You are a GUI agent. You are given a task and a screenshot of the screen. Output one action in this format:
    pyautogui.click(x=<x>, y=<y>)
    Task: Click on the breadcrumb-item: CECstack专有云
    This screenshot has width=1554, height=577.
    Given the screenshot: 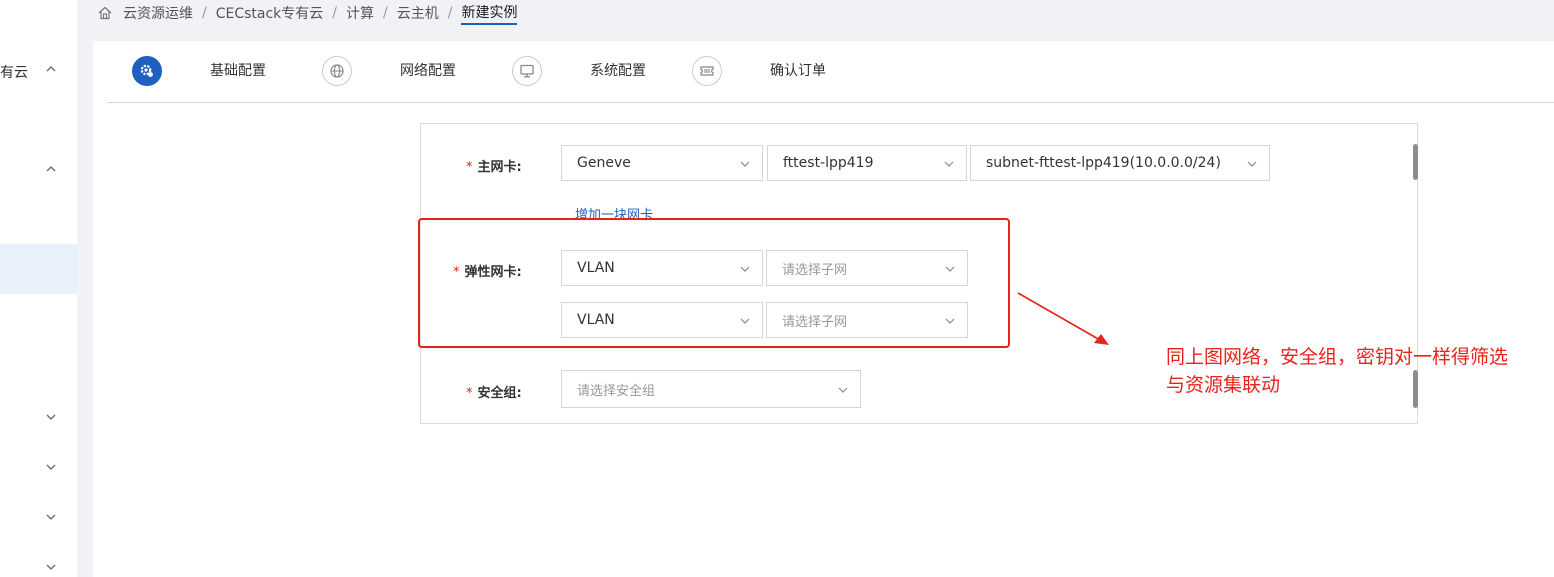 What is the action you would take?
    pyautogui.click(x=270, y=13)
    